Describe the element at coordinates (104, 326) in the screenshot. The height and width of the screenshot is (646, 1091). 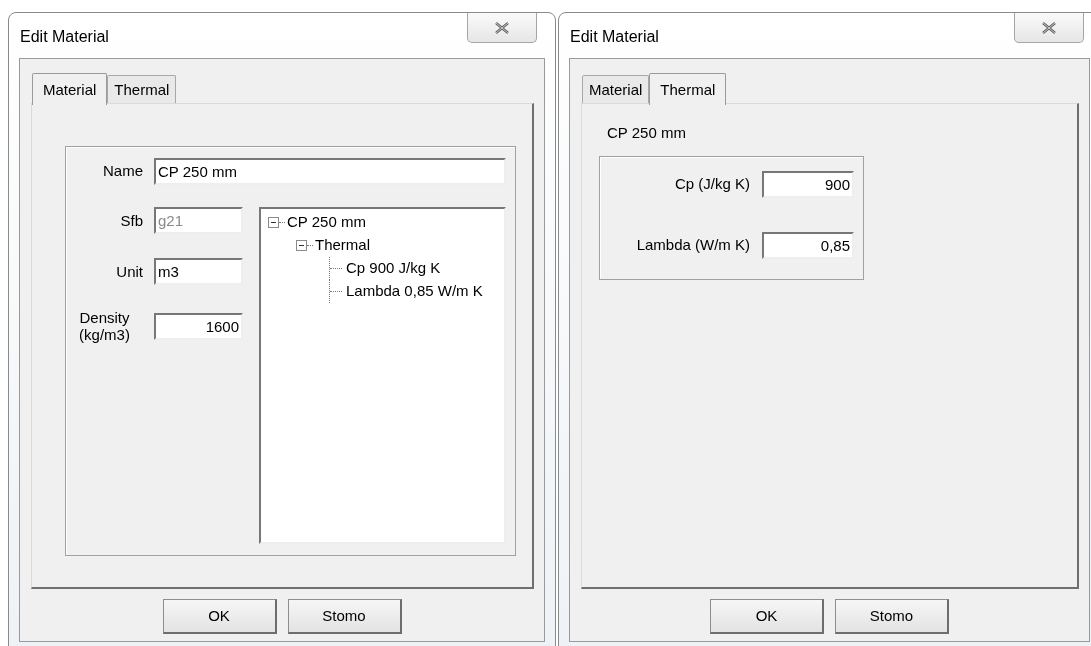
I see `field-label: Density (kg/m3)` at that location.